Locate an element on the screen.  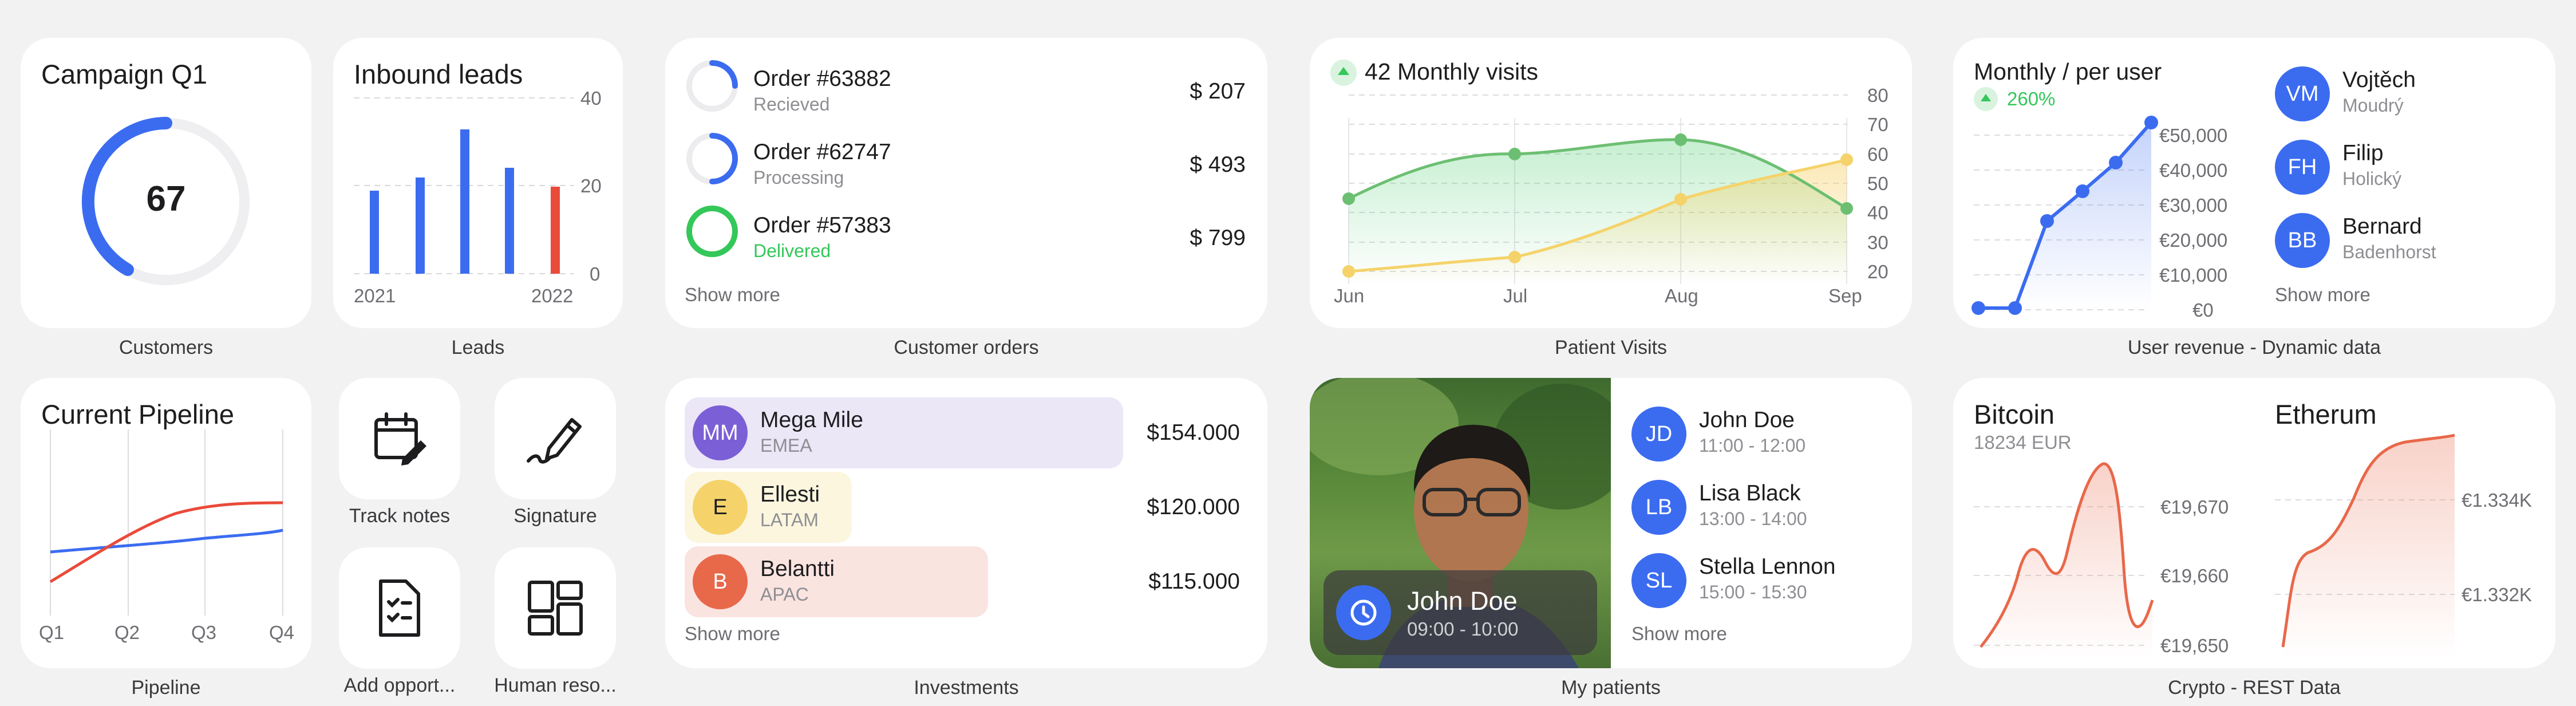
patient-time: 15:00 - 15:30 is located at coordinates (1753, 592).